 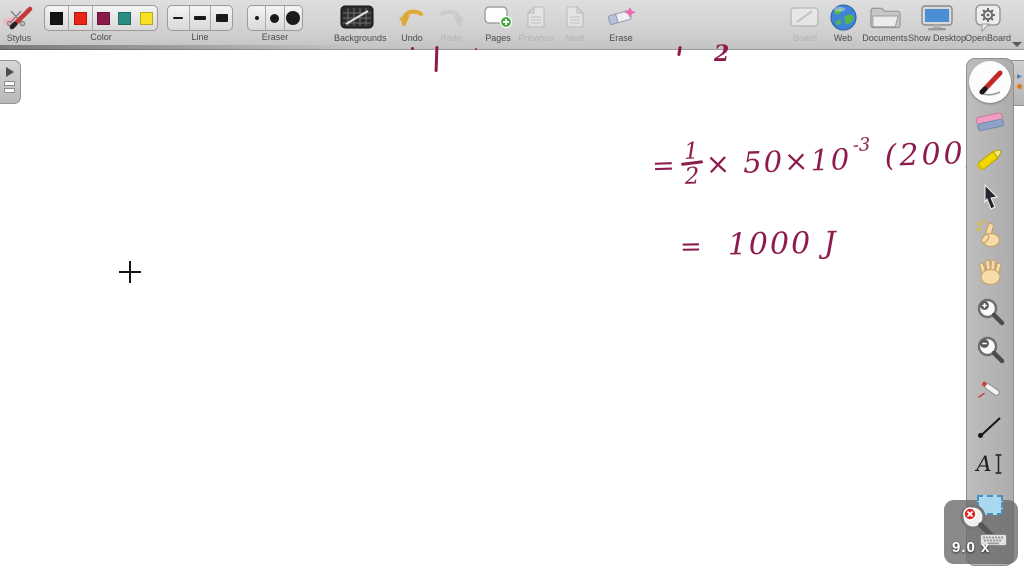 What do you see at coordinates (275, 37) in the screenshot?
I see `eraser-label: Eraser` at bounding box center [275, 37].